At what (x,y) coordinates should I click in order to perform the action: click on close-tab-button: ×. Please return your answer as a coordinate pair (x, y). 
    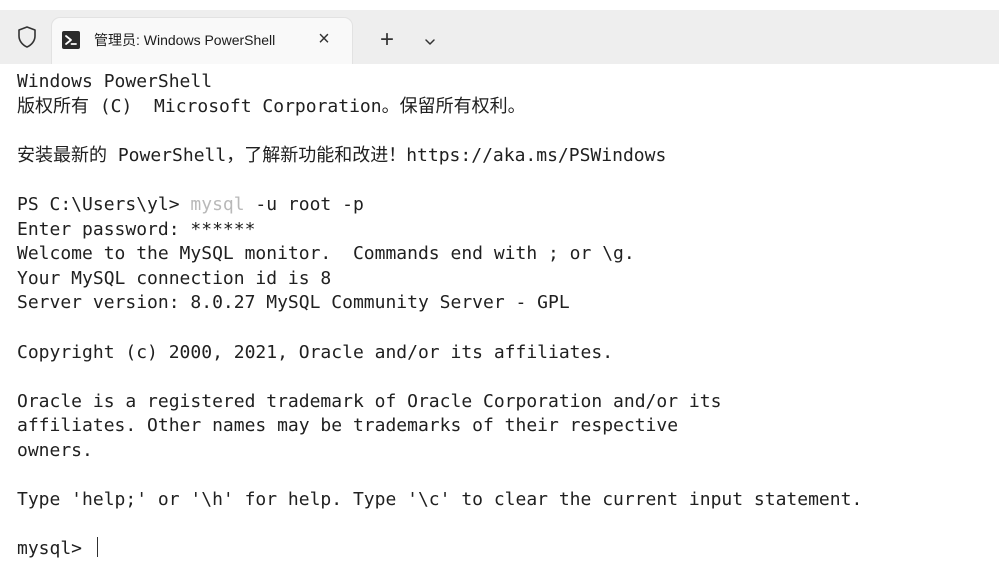
    Looking at the image, I should click on (324, 39).